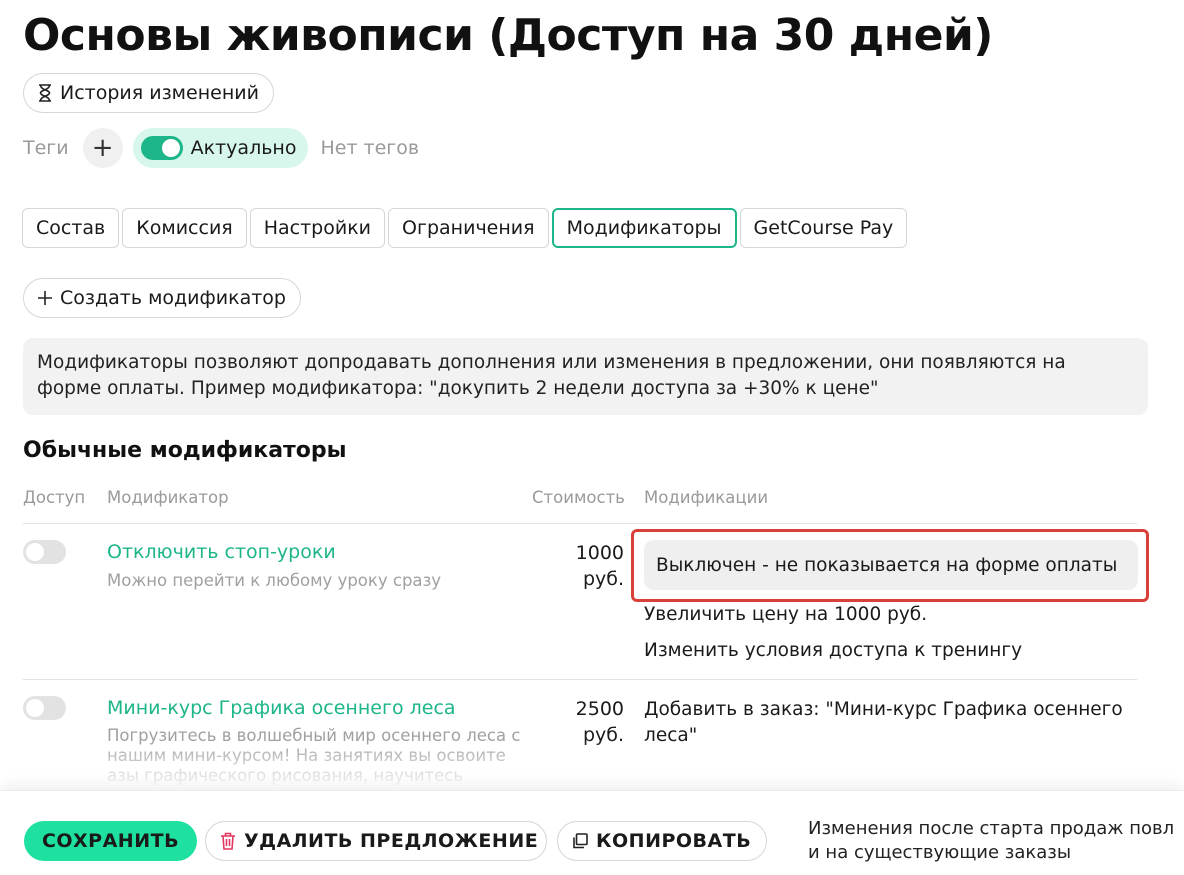 This screenshot has width=1184, height=875. Describe the element at coordinates (54, 497) in the screenshot. I see `header-access: Доступ` at that location.